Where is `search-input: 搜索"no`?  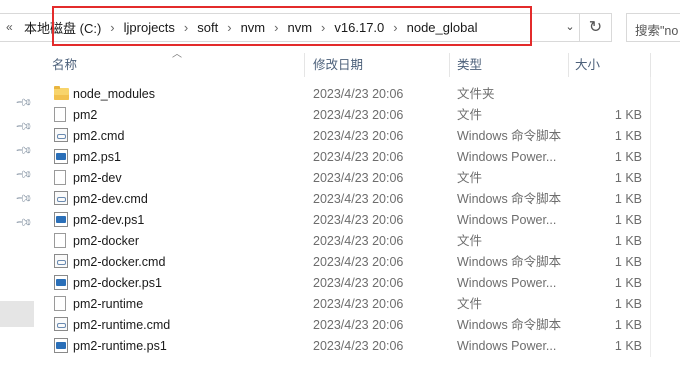
search-input: 搜索"no is located at coordinates (653, 27).